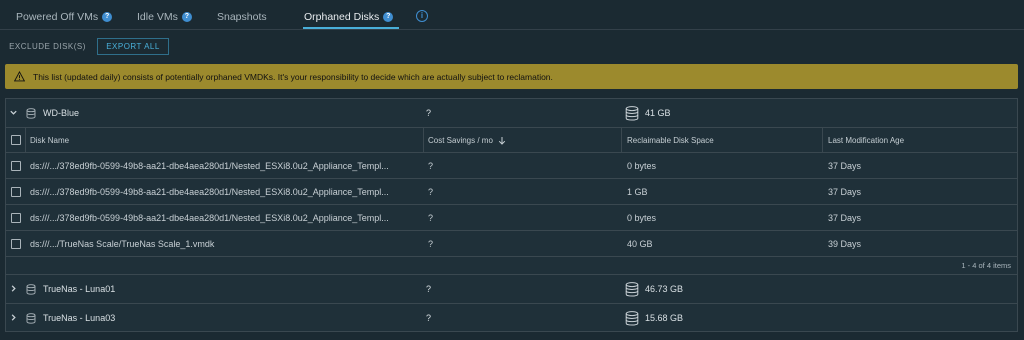 Image resolution: width=1024 pixels, height=340 pixels. What do you see at coordinates (79, 318) in the screenshot?
I see `group-name: TrueNas - Luna03` at bounding box center [79, 318].